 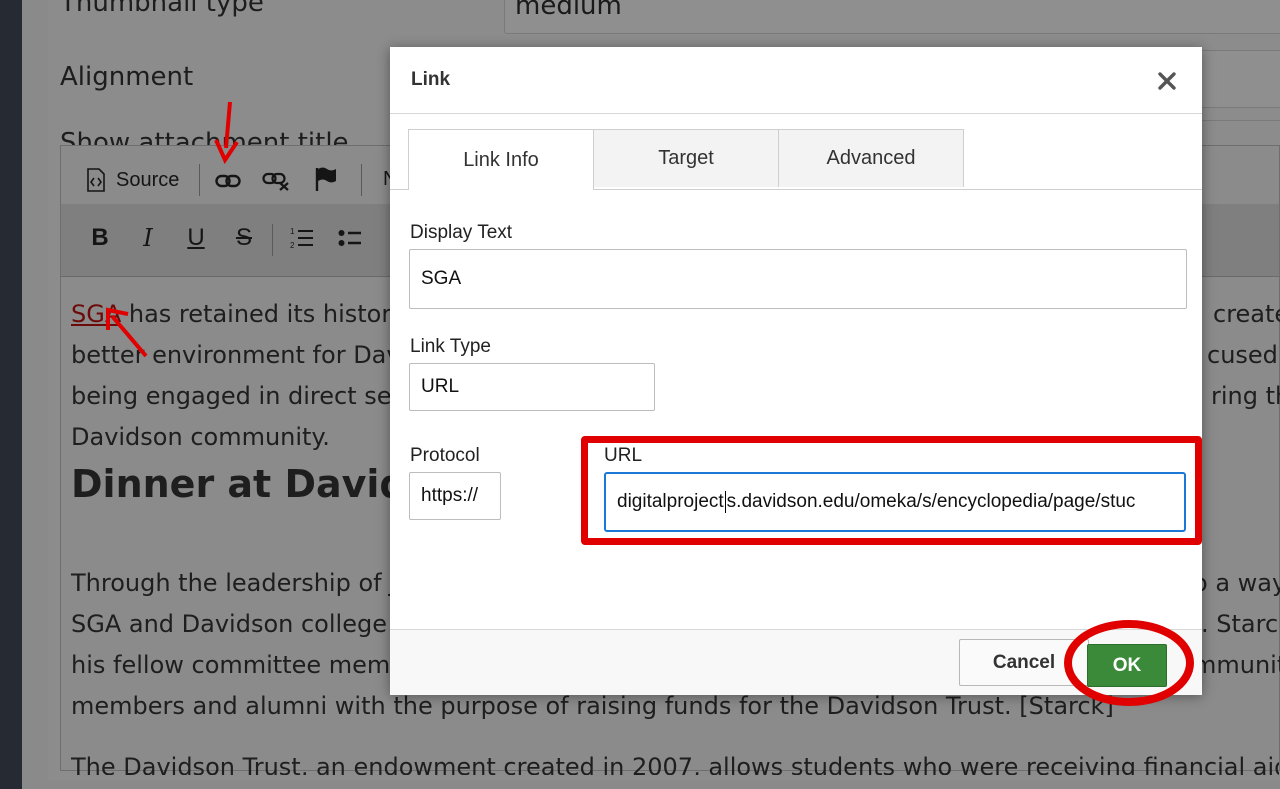 I want to click on link-button, so click(x=228, y=181).